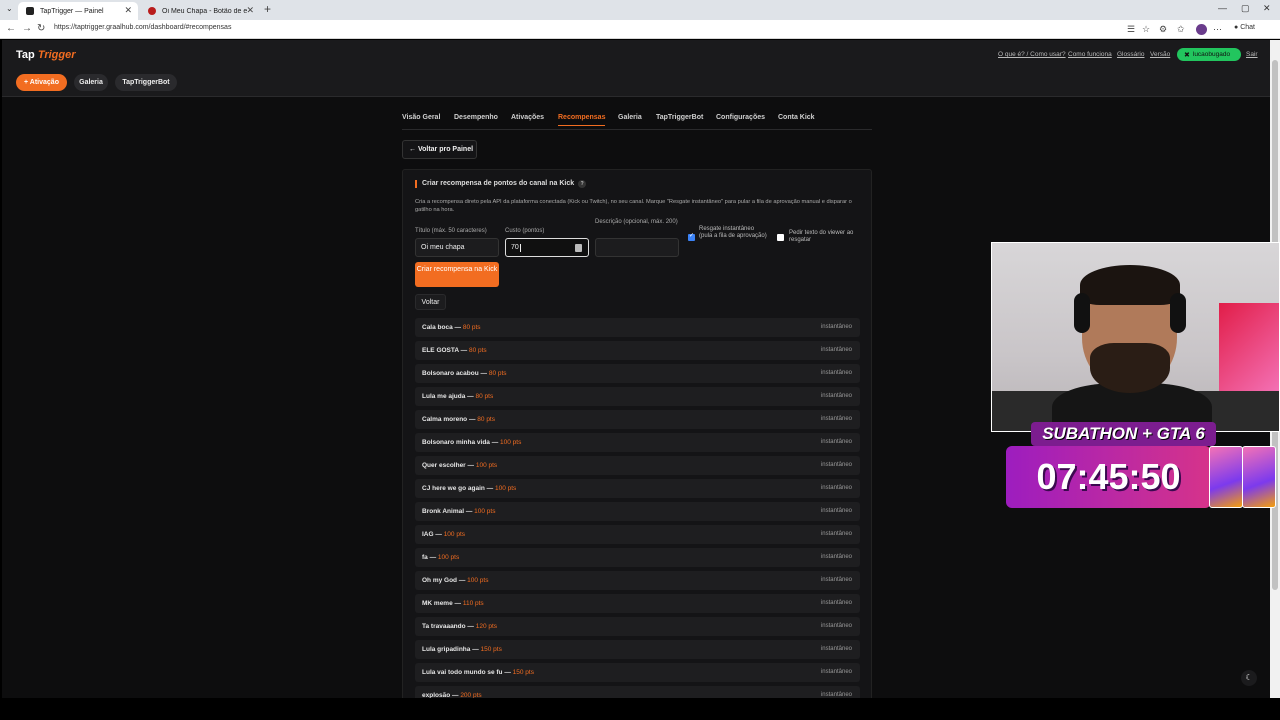 Image resolution: width=1280 pixels, height=720 pixels. What do you see at coordinates (455, 580) in the screenshot?
I see `reward-name: Oh my God — 100 pts` at bounding box center [455, 580].